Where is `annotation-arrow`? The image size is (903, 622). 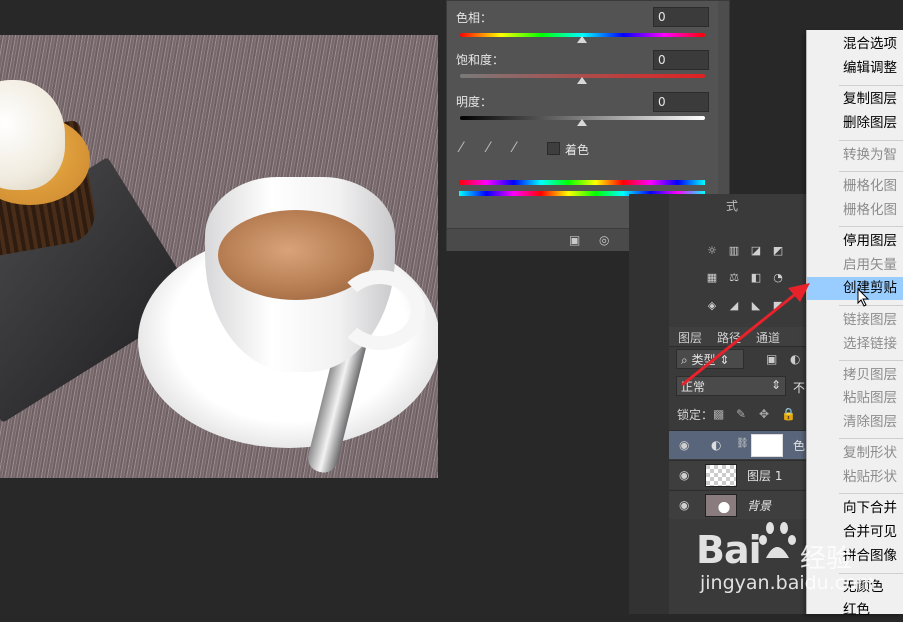 annotation-arrow is located at coordinates (745, 335).